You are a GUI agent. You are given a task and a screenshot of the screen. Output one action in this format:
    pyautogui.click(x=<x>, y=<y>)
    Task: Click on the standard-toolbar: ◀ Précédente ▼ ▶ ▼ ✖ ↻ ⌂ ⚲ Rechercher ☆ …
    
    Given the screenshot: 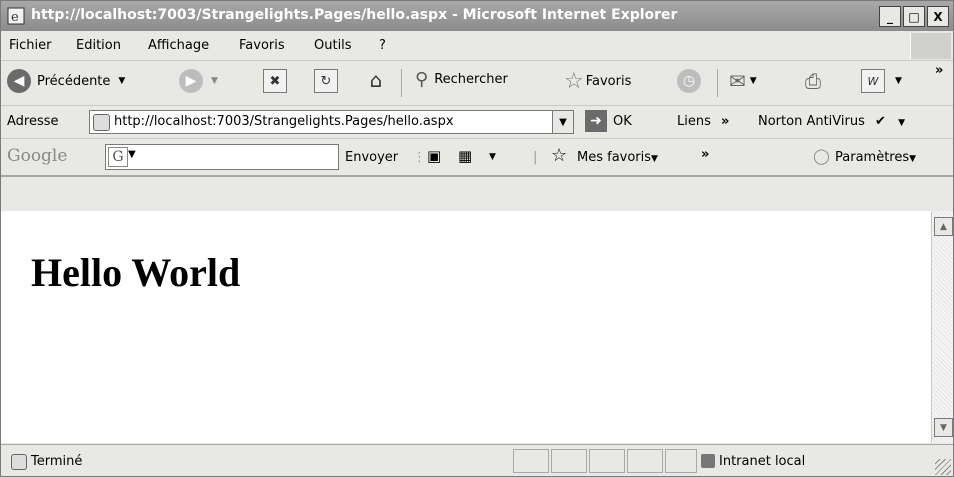 What is the action you would take?
    pyautogui.click(x=477, y=83)
    